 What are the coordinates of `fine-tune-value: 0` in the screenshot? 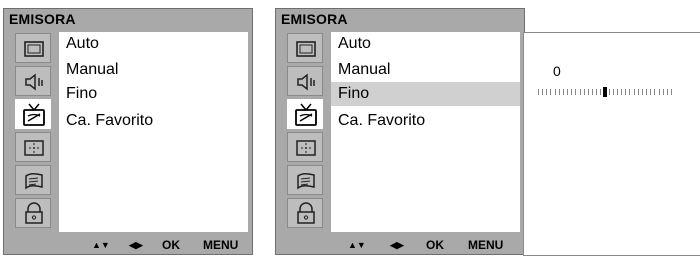 It's located at (557, 71).